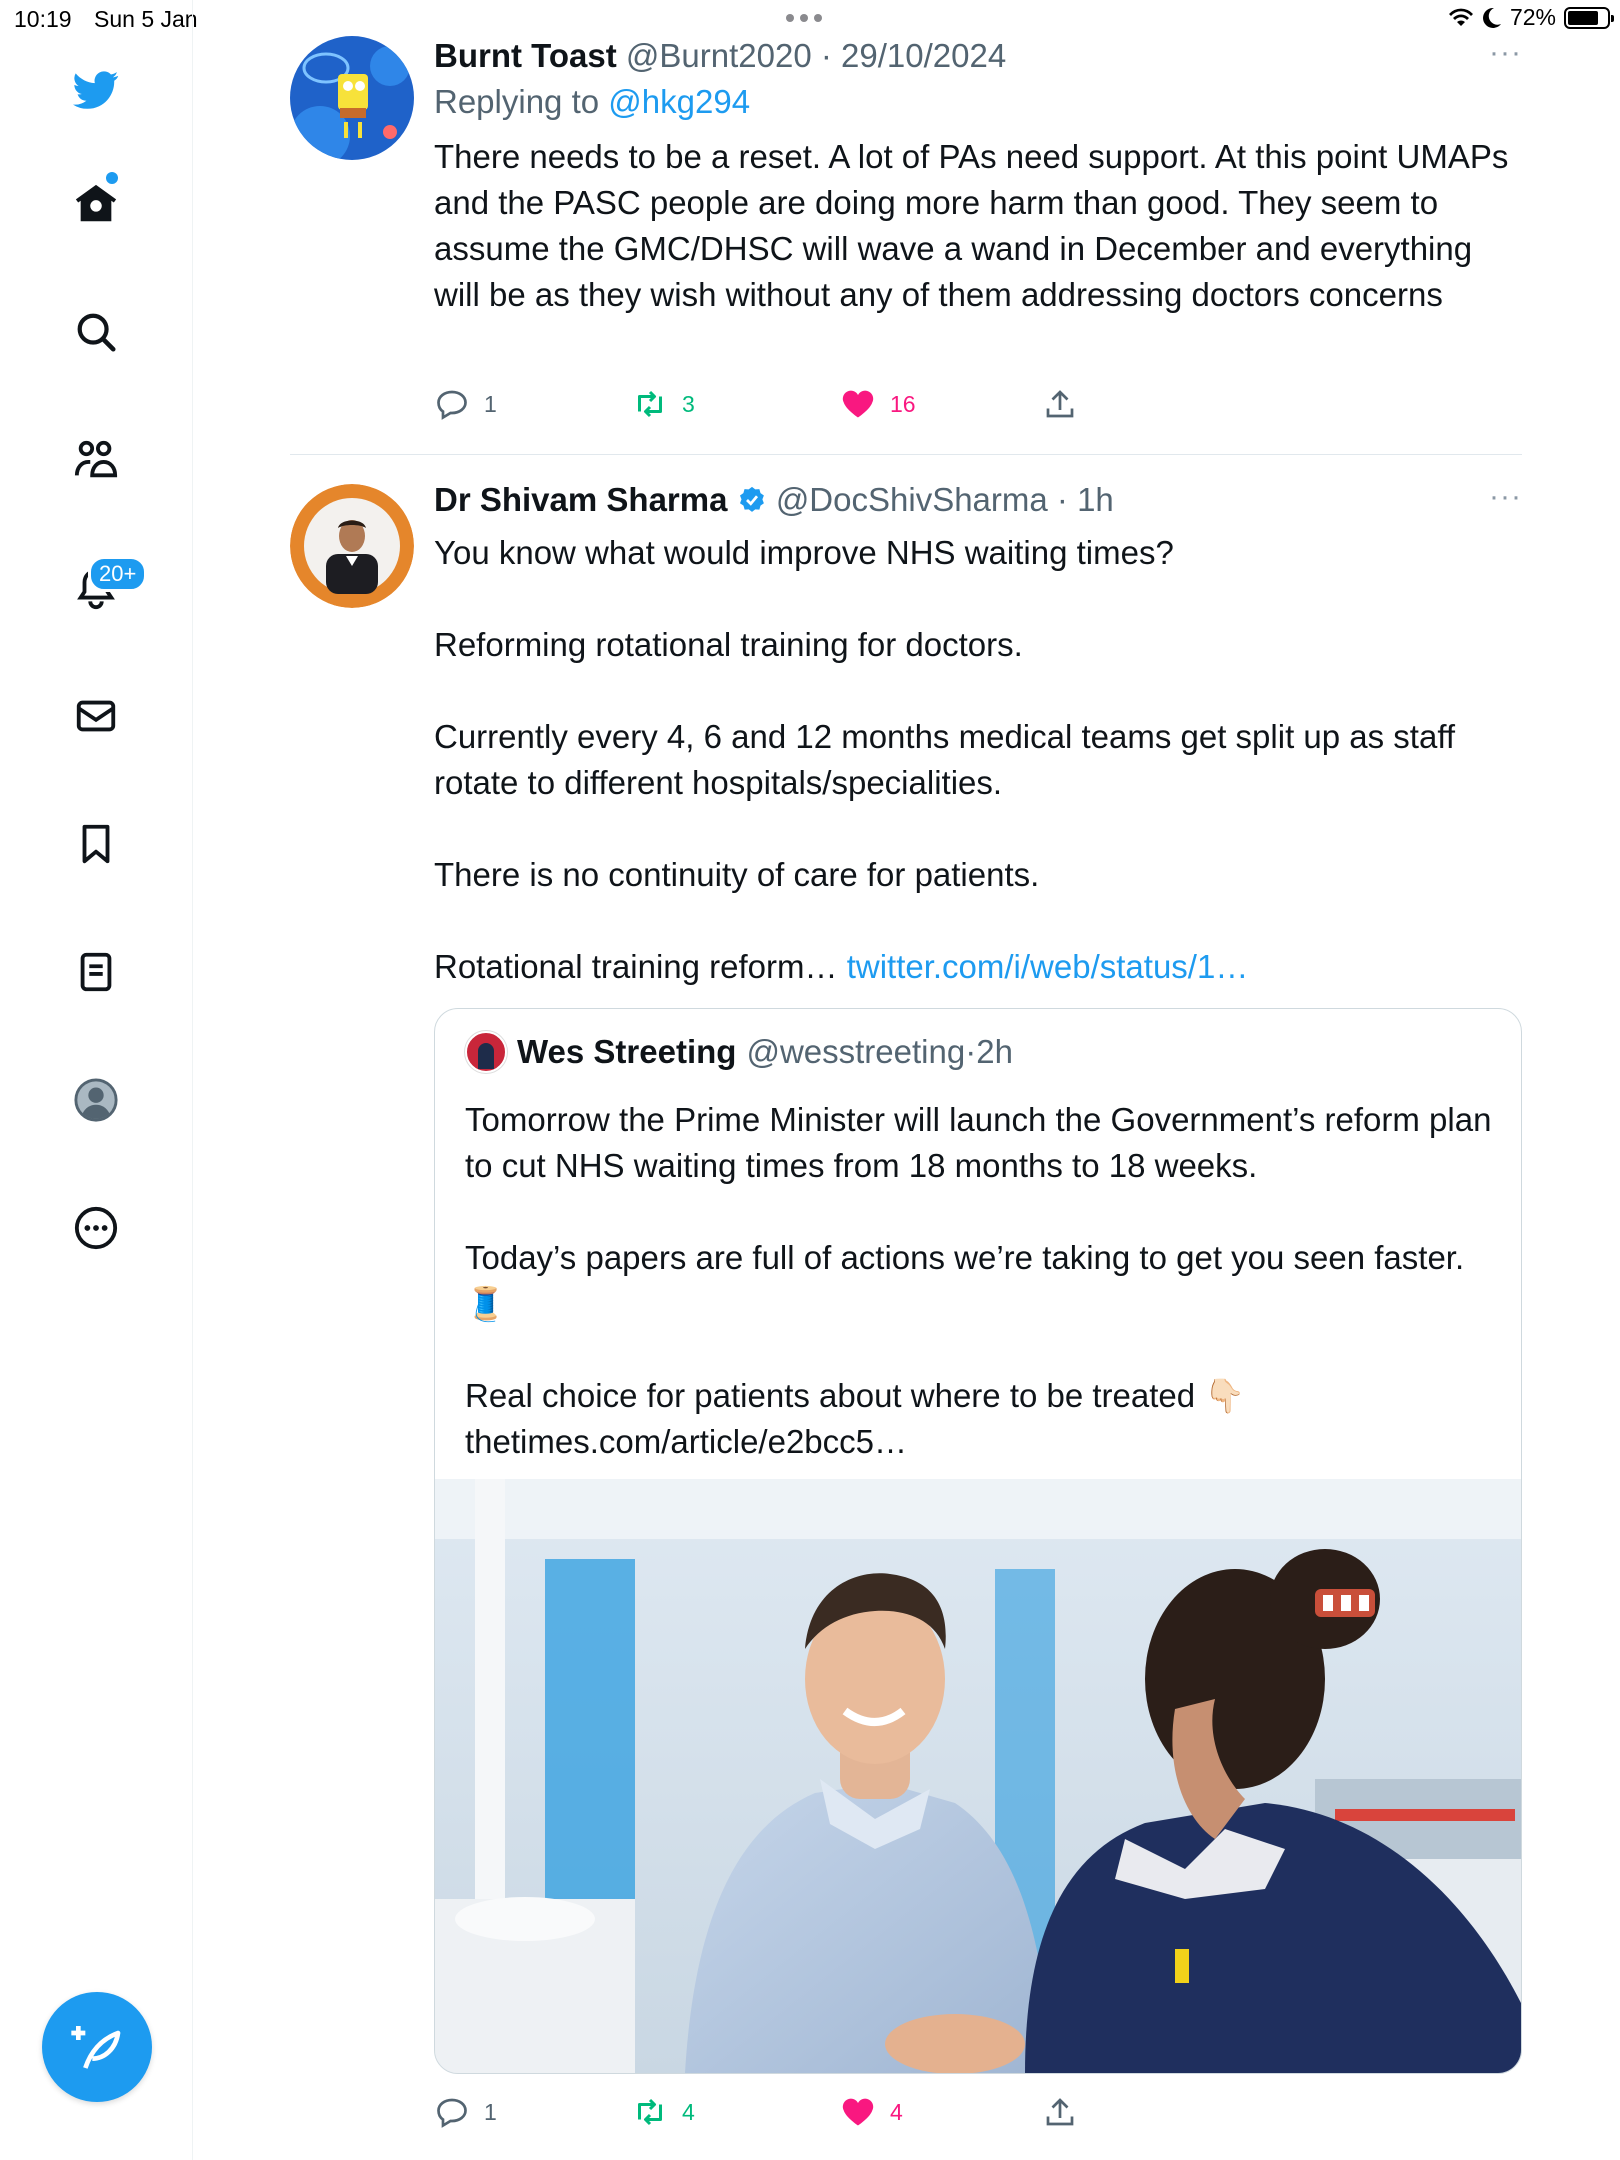  Describe the element at coordinates (525, 55) in the screenshot. I see `author-name: Burnt Toast` at that location.